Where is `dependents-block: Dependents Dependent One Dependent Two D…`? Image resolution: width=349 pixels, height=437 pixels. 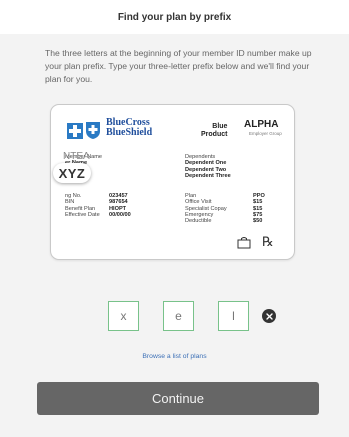 dependents-block: Dependents Dependent One Dependent Two D… is located at coordinates (208, 166).